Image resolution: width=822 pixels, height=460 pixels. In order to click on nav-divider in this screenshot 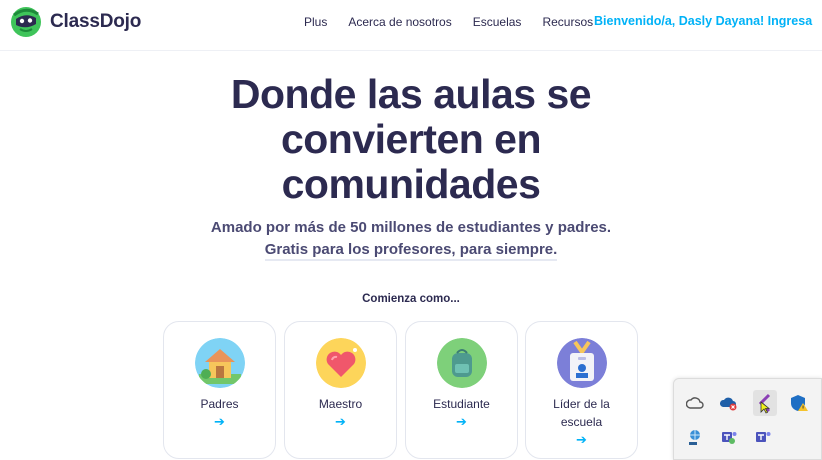, I will do `click(411, 50)`.